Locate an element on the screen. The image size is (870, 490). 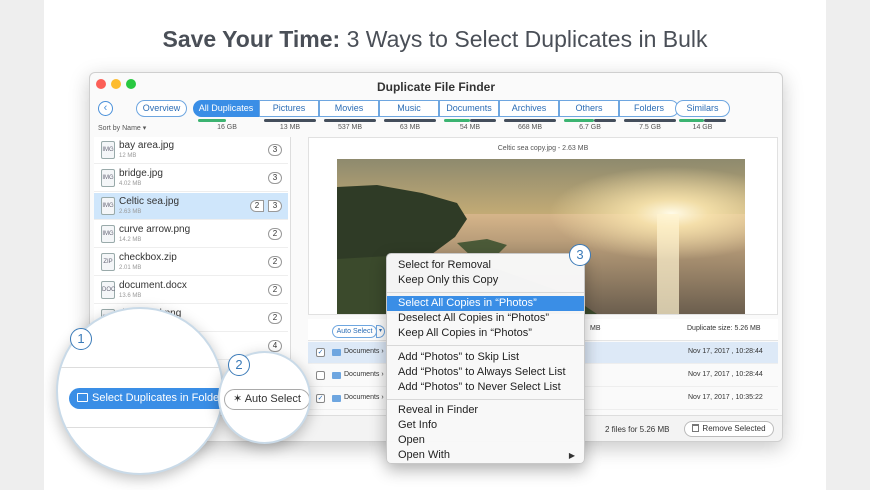
menu-item-get-info: Get Info is located at coordinates (485, 425).